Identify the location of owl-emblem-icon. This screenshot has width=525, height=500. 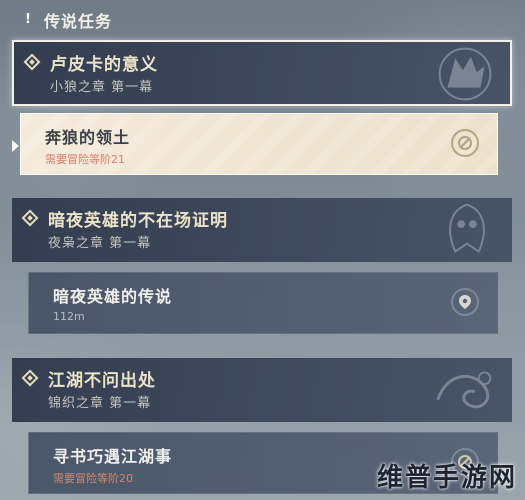
(467, 228).